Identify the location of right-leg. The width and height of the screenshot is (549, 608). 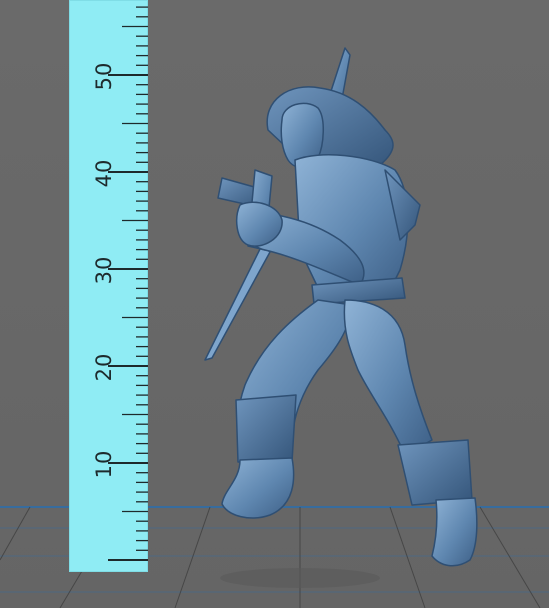
(388, 377).